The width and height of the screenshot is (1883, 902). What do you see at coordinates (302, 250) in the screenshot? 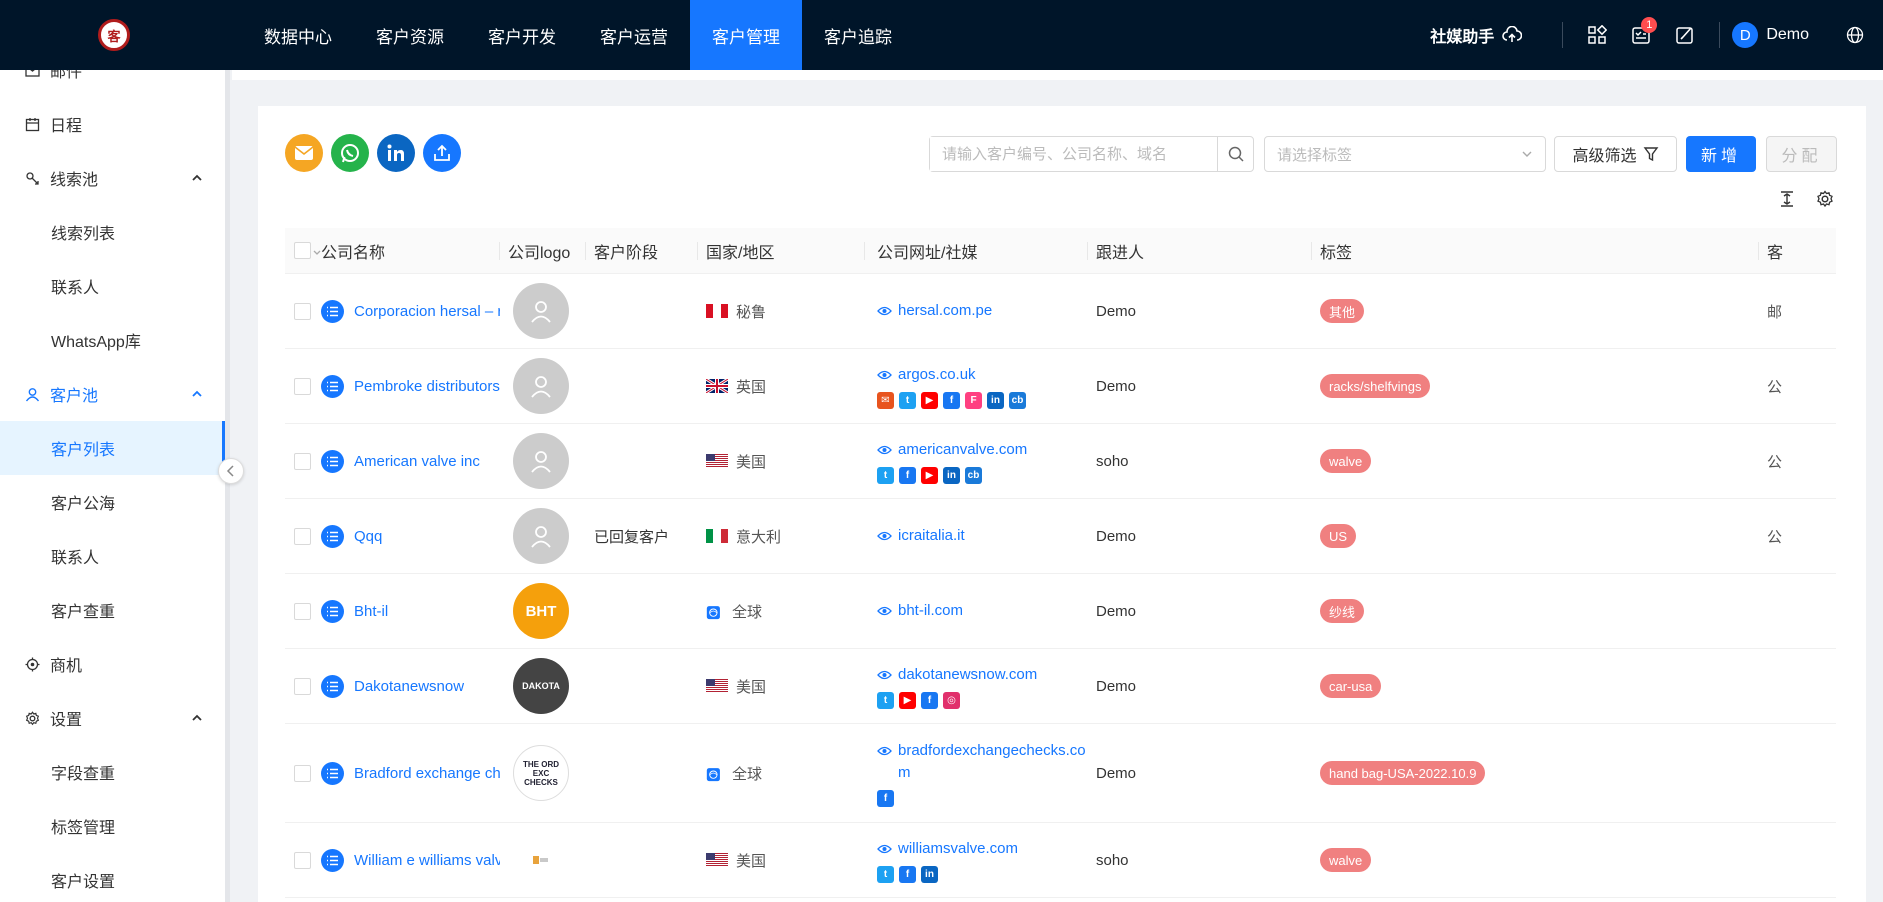
I see `select-all-checkbox` at bounding box center [302, 250].